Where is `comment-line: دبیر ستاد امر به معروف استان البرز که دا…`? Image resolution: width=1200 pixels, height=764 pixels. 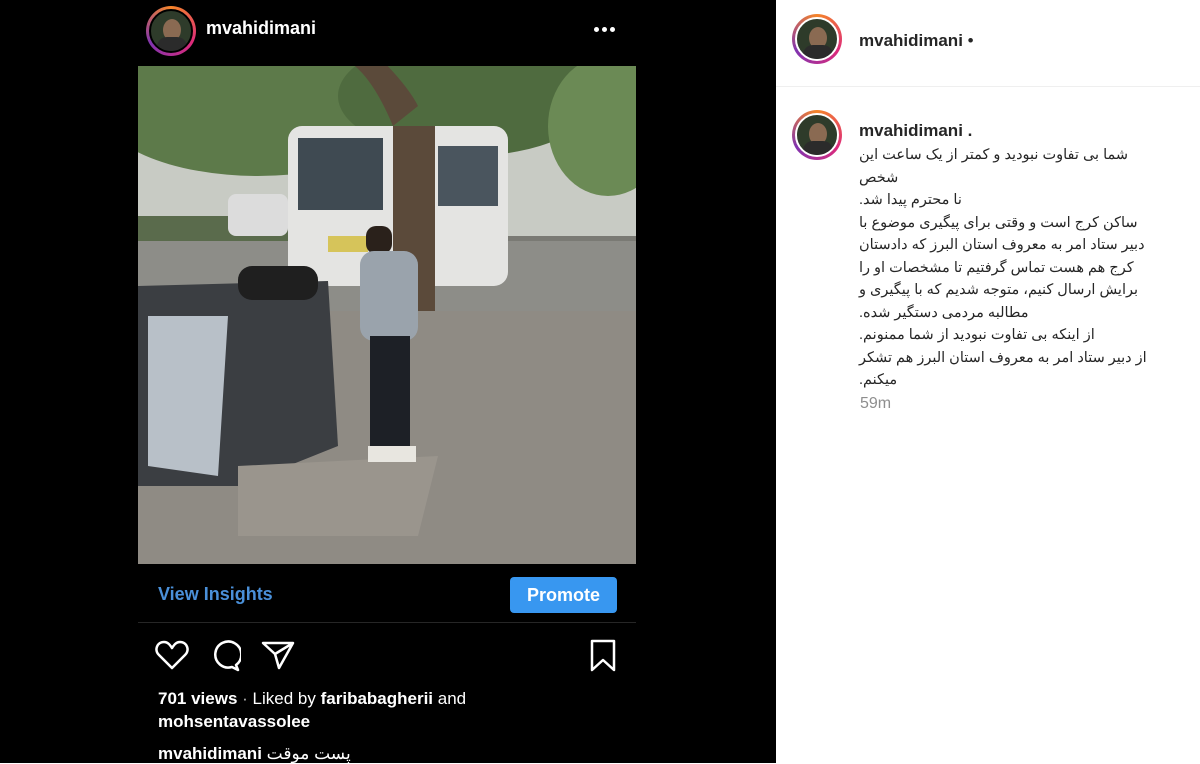
comment-line: دبیر ستاد امر به معروف استان البرز که دا… is located at coordinates (1002, 245).